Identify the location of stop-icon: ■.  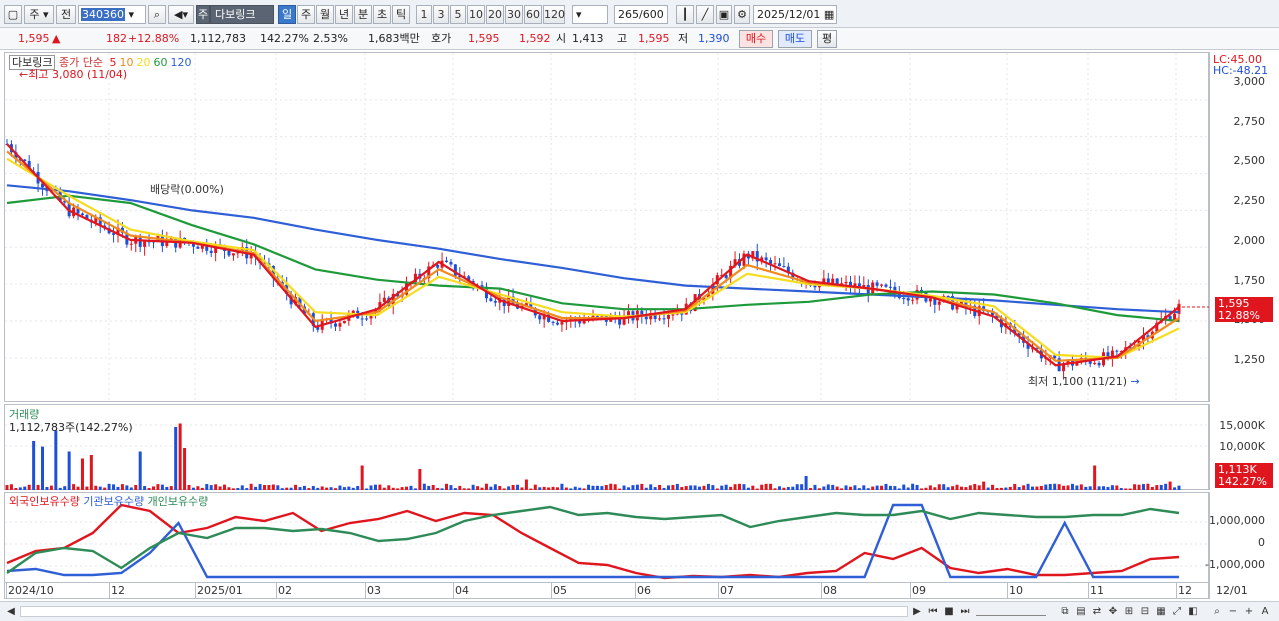
(949, 611).